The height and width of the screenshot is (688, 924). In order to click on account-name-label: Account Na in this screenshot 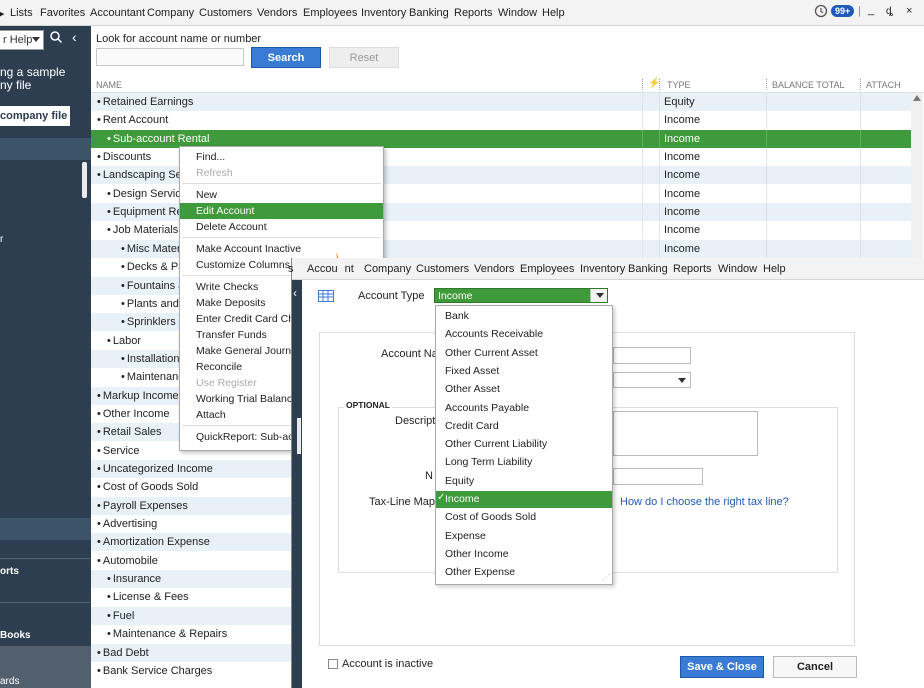, I will do `click(409, 354)`.